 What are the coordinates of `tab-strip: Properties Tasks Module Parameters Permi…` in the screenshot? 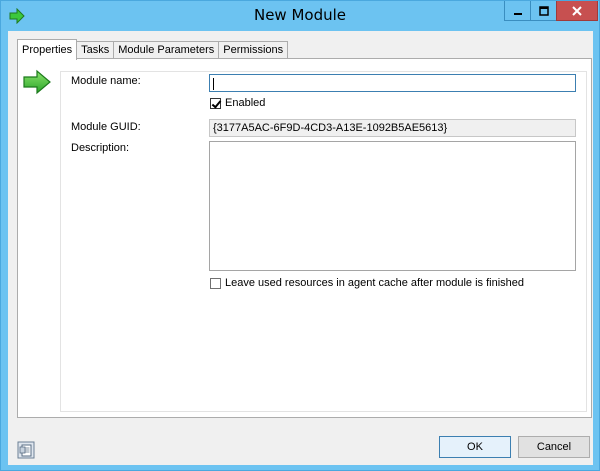 It's located at (153, 49).